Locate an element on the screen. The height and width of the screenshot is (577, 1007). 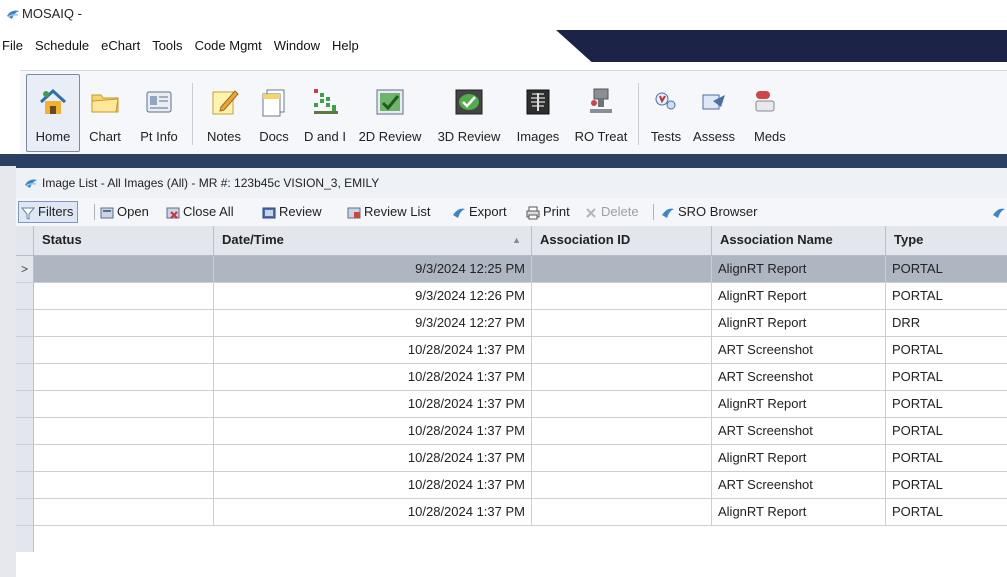
toolbar-2d-review-button: 2D Review is located at coordinates (390, 113).